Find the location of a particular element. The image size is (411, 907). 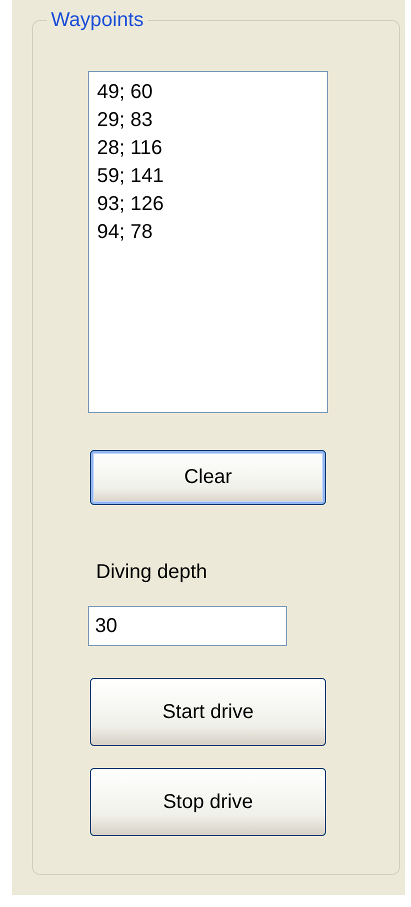

clear-button: Clear is located at coordinates (208, 477).